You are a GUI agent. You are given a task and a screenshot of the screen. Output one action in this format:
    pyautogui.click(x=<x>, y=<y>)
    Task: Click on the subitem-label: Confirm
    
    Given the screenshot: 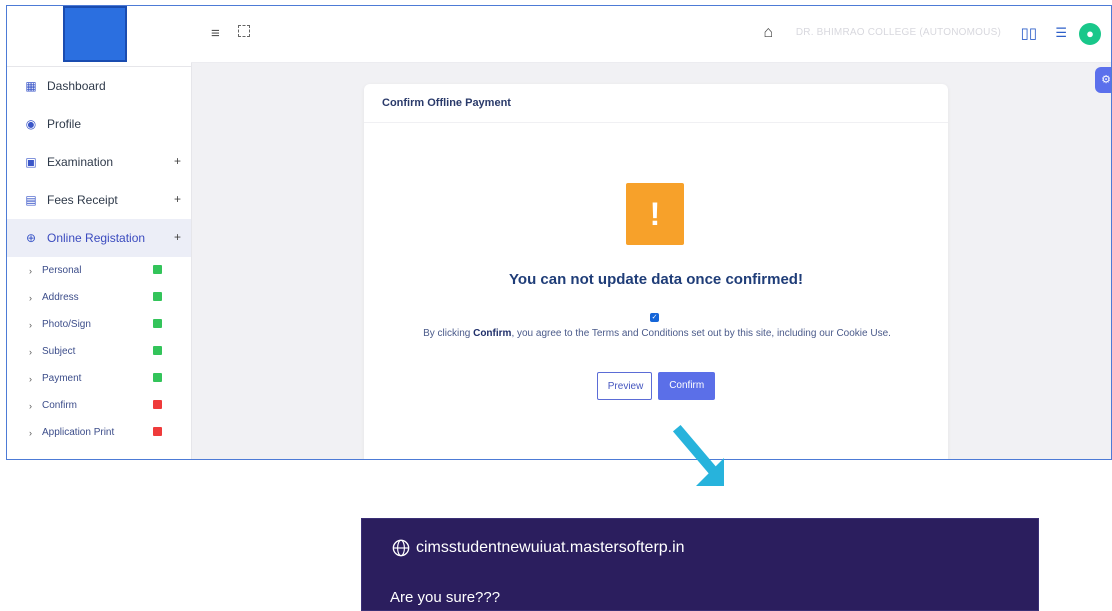 What is the action you would take?
    pyautogui.click(x=60, y=405)
    